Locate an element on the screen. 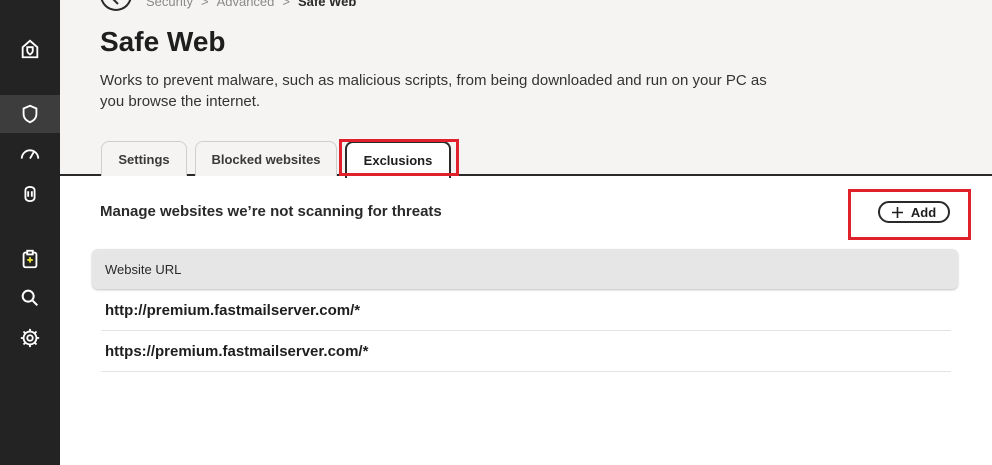 Image resolution: width=992 pixels, height=465 pixels. fingerprint-icon is located at coordinates (30, 194).